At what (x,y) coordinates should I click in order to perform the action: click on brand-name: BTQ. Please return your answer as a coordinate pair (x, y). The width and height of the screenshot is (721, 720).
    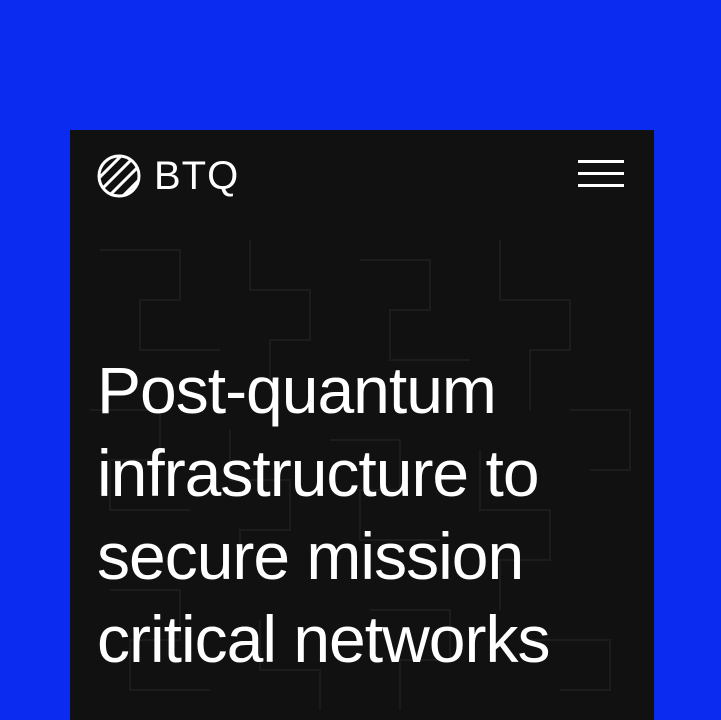
    Looking at the image, I should click on (197, 176).